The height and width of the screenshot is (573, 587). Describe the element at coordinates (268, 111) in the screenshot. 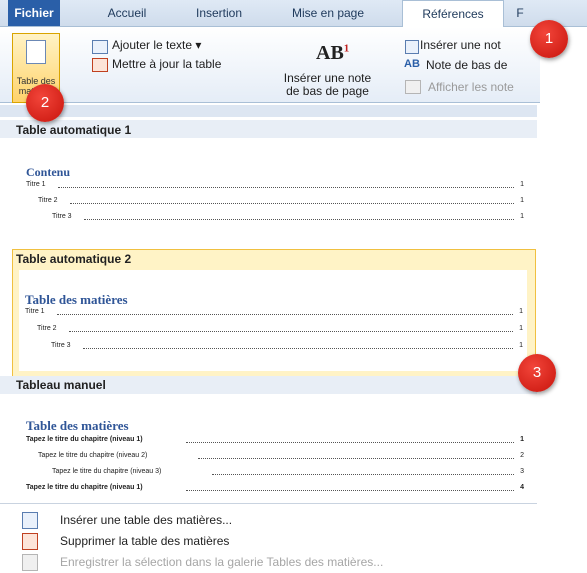

I see `gallery-header: hi` at that location.